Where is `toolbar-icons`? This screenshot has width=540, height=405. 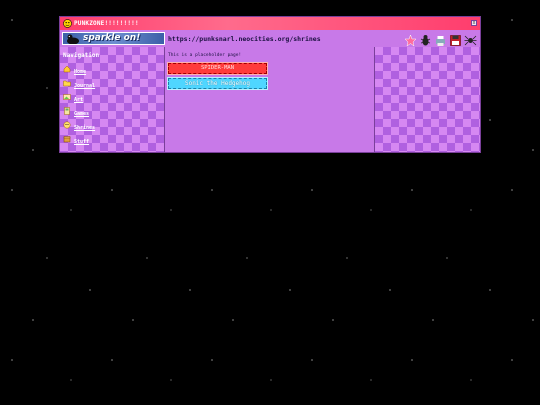 toolbar-icons is located at coordinates (440, 39).